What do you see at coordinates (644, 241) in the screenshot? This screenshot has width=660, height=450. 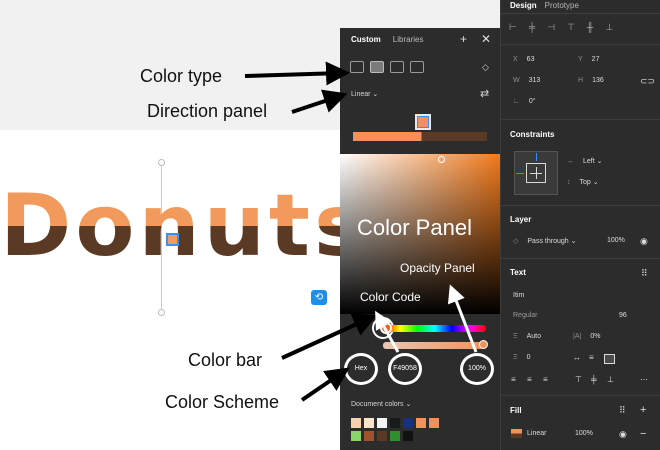 I see `eye-icon: ◉` at bounding box center [644, 241].